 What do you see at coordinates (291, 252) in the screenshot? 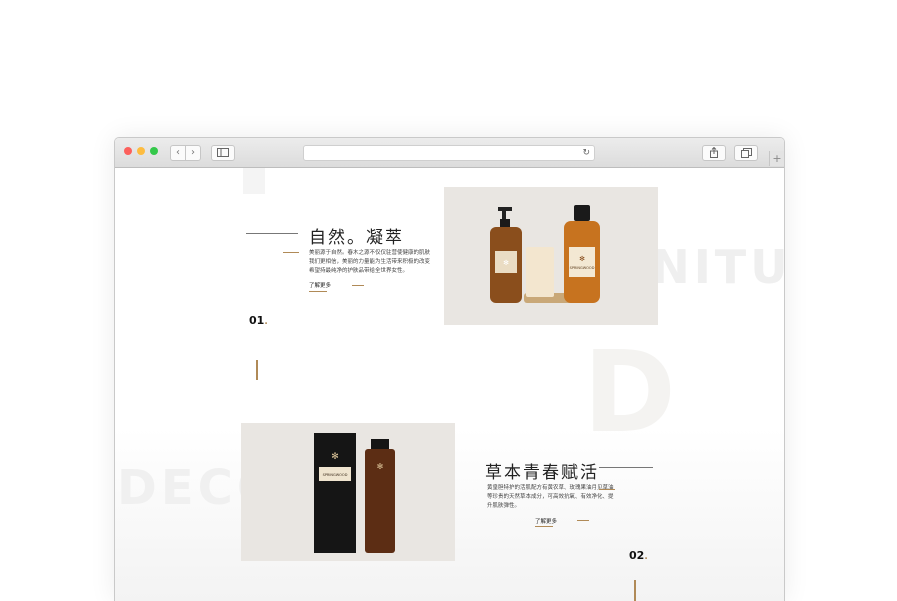
I see `accent-dash` at bounding box center [291, 252].